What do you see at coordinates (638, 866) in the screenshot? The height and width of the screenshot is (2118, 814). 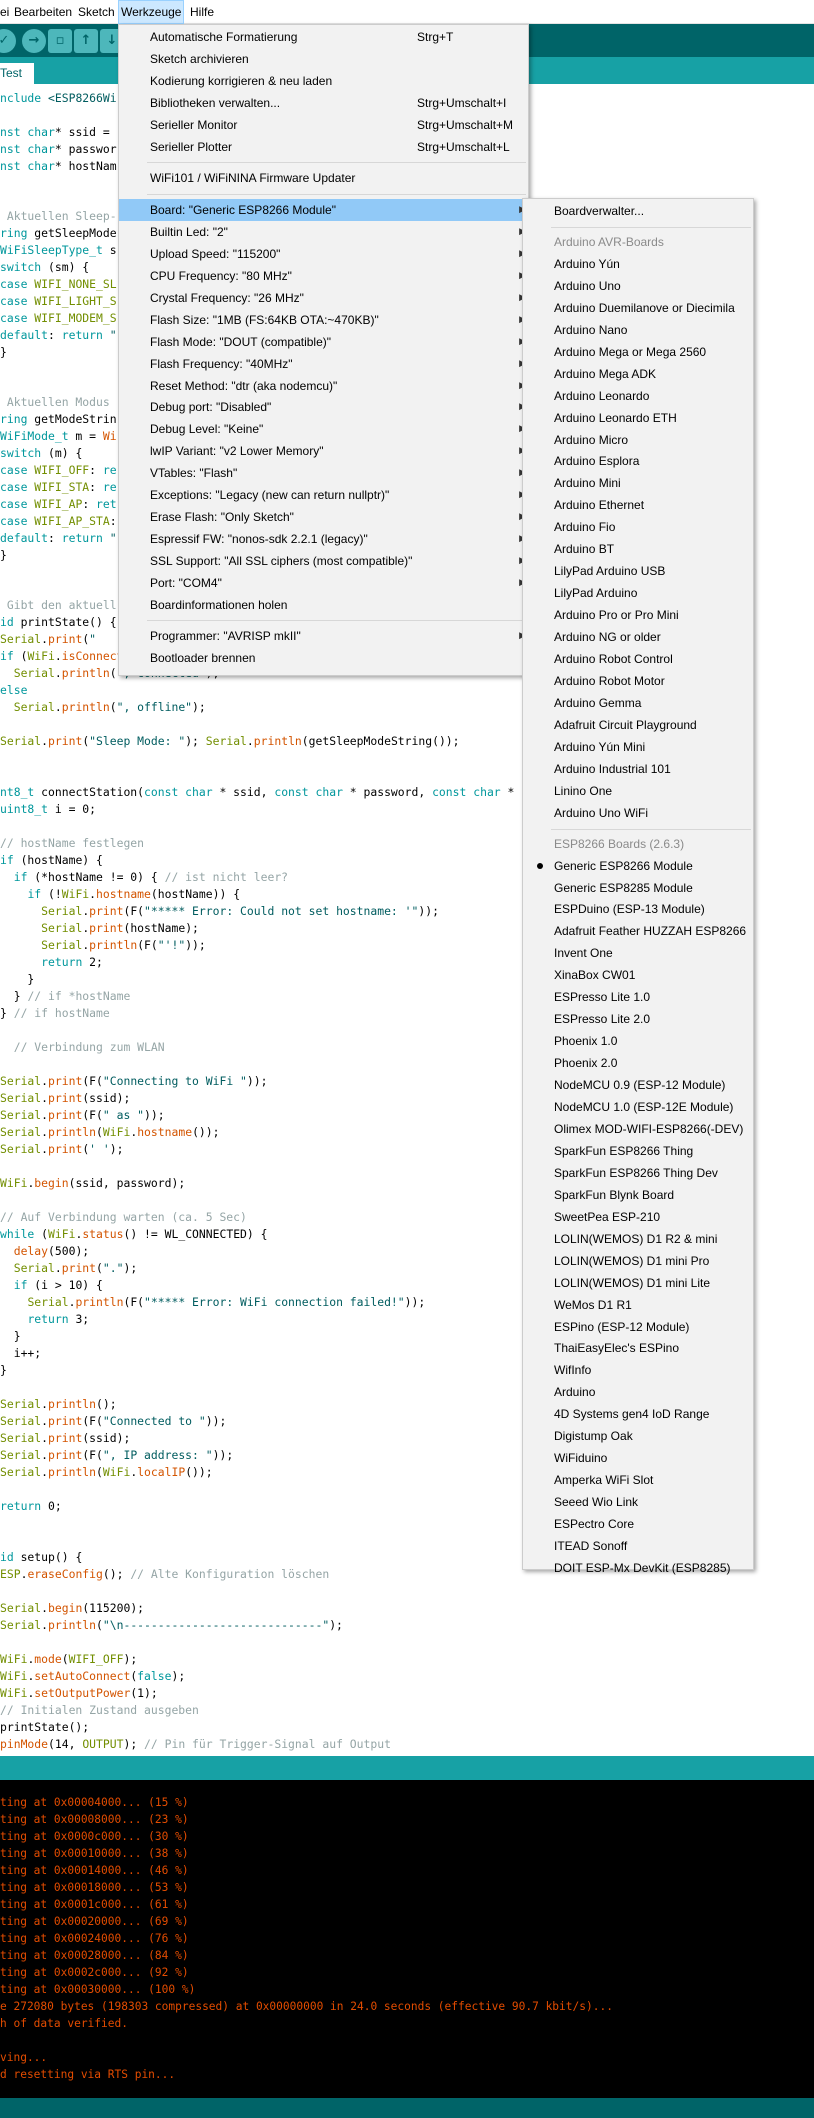 I see `board-menu-item: Generic ESP8266 Module` at bounding box center [638, 866].